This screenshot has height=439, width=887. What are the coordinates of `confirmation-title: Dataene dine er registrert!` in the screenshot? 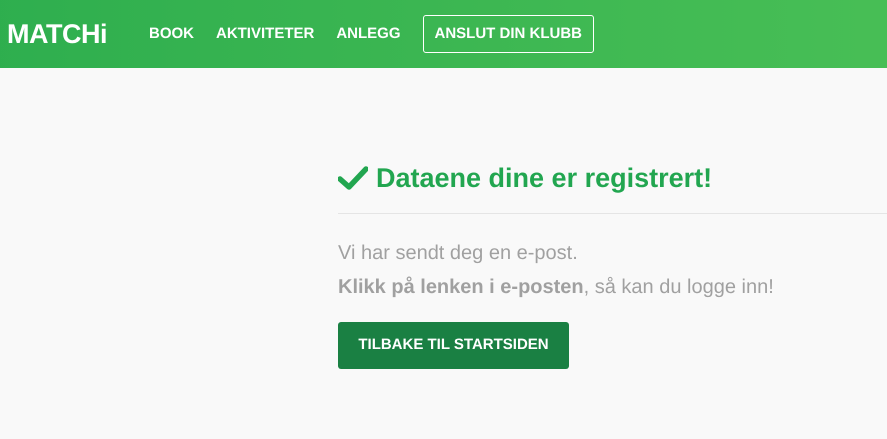 It's located at (544, 178).